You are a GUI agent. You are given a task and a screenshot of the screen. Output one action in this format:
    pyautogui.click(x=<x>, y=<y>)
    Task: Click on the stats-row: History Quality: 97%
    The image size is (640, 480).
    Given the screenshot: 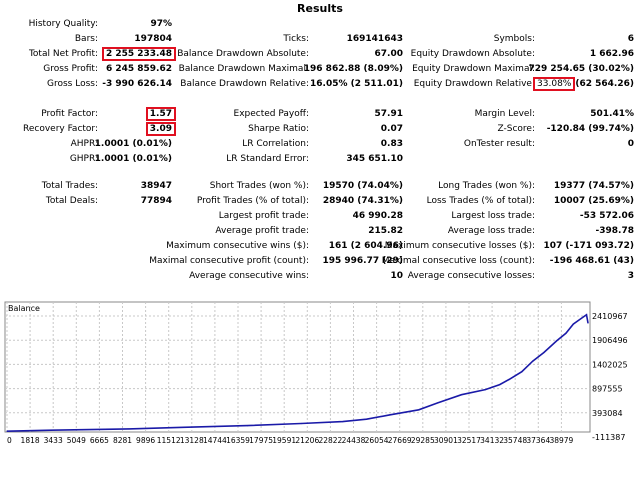 What is the action you would take?
    pyautogui.click(x=320, y=26)
    